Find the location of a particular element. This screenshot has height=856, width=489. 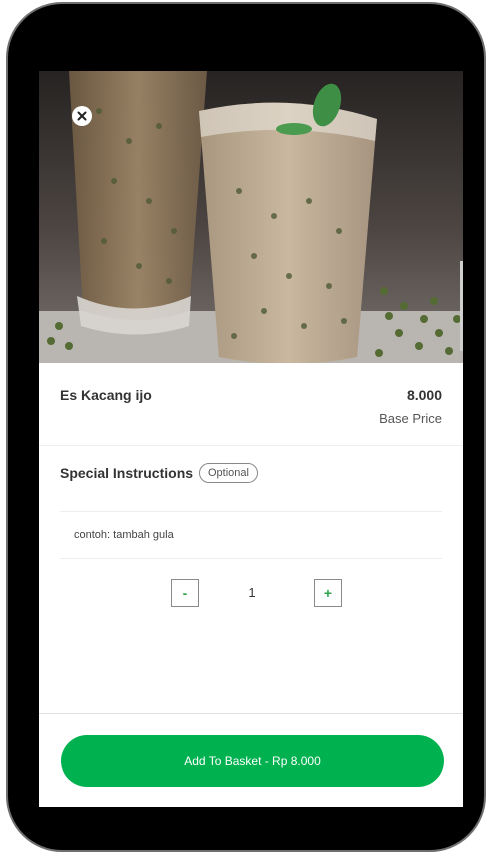

scroll-indicator is located at coordinates (461, 306).